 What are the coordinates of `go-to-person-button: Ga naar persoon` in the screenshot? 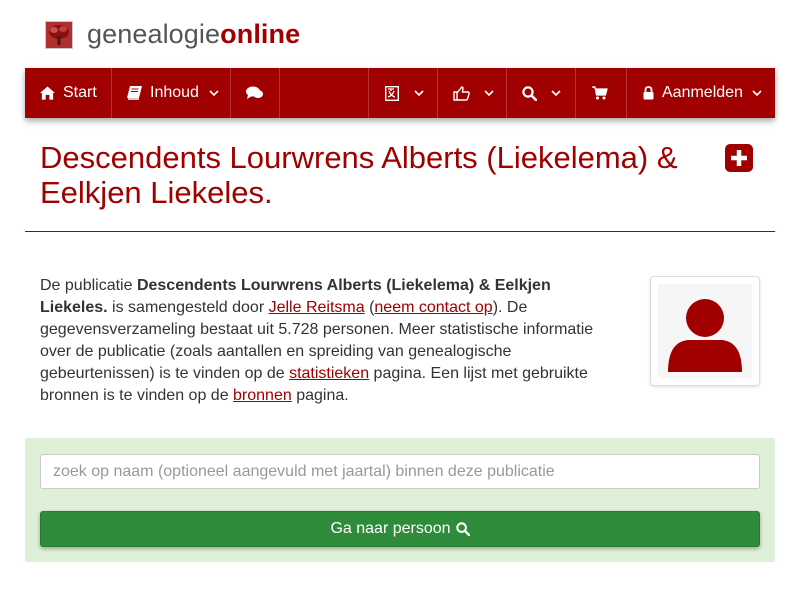 It's located at (400, 529).